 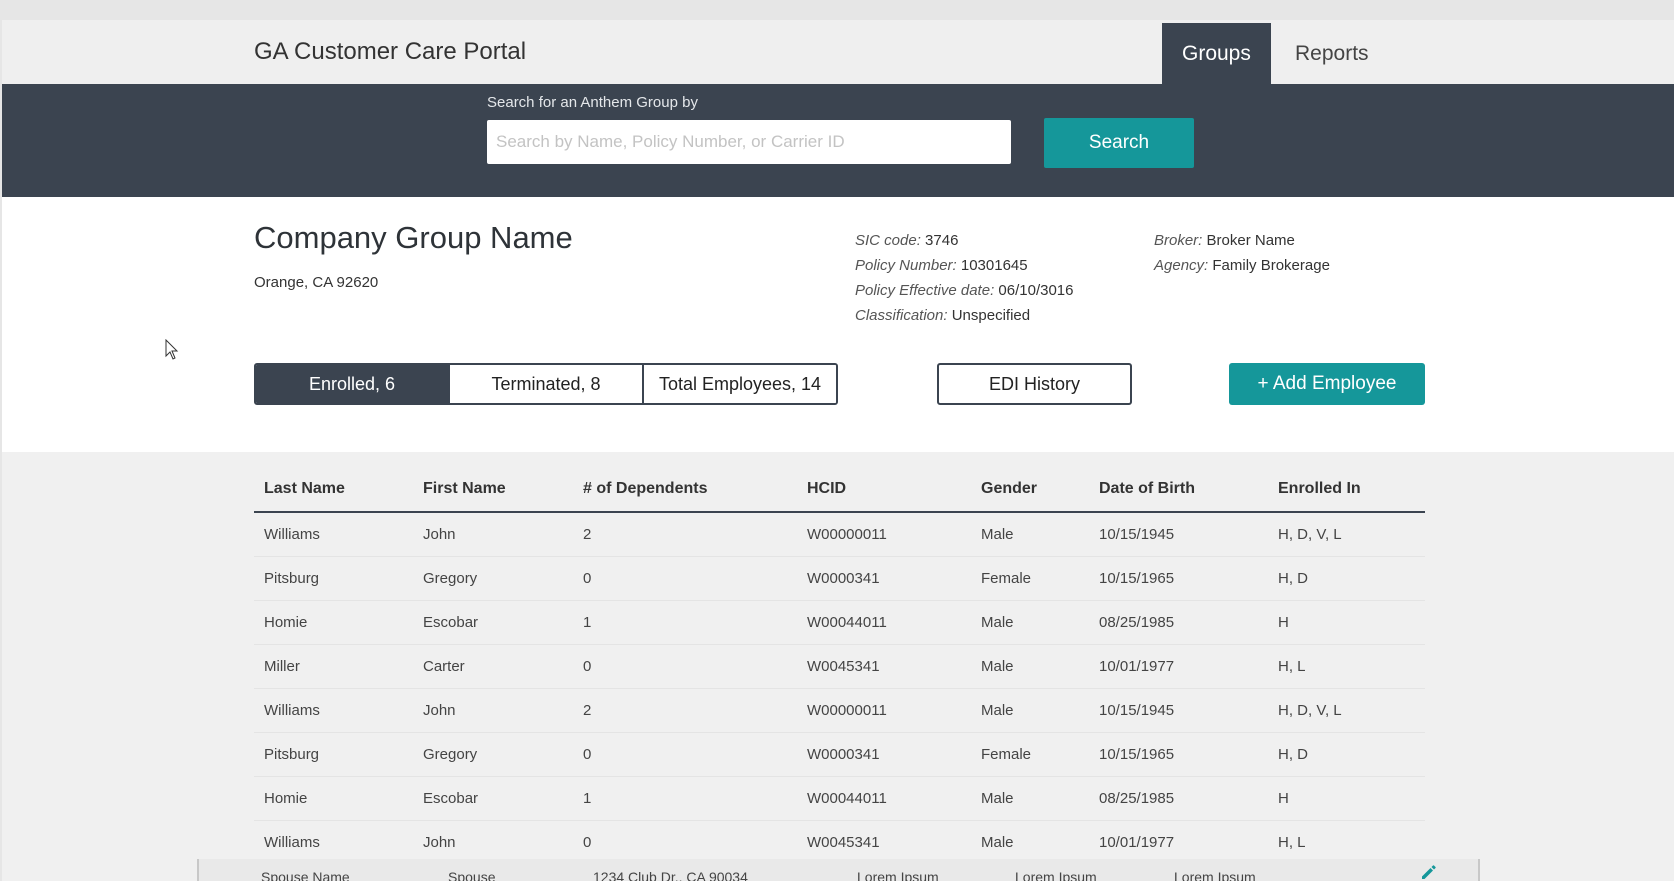 I want to click on filter-terminated-button: Terminated, 8, so click(x=545, y=384).